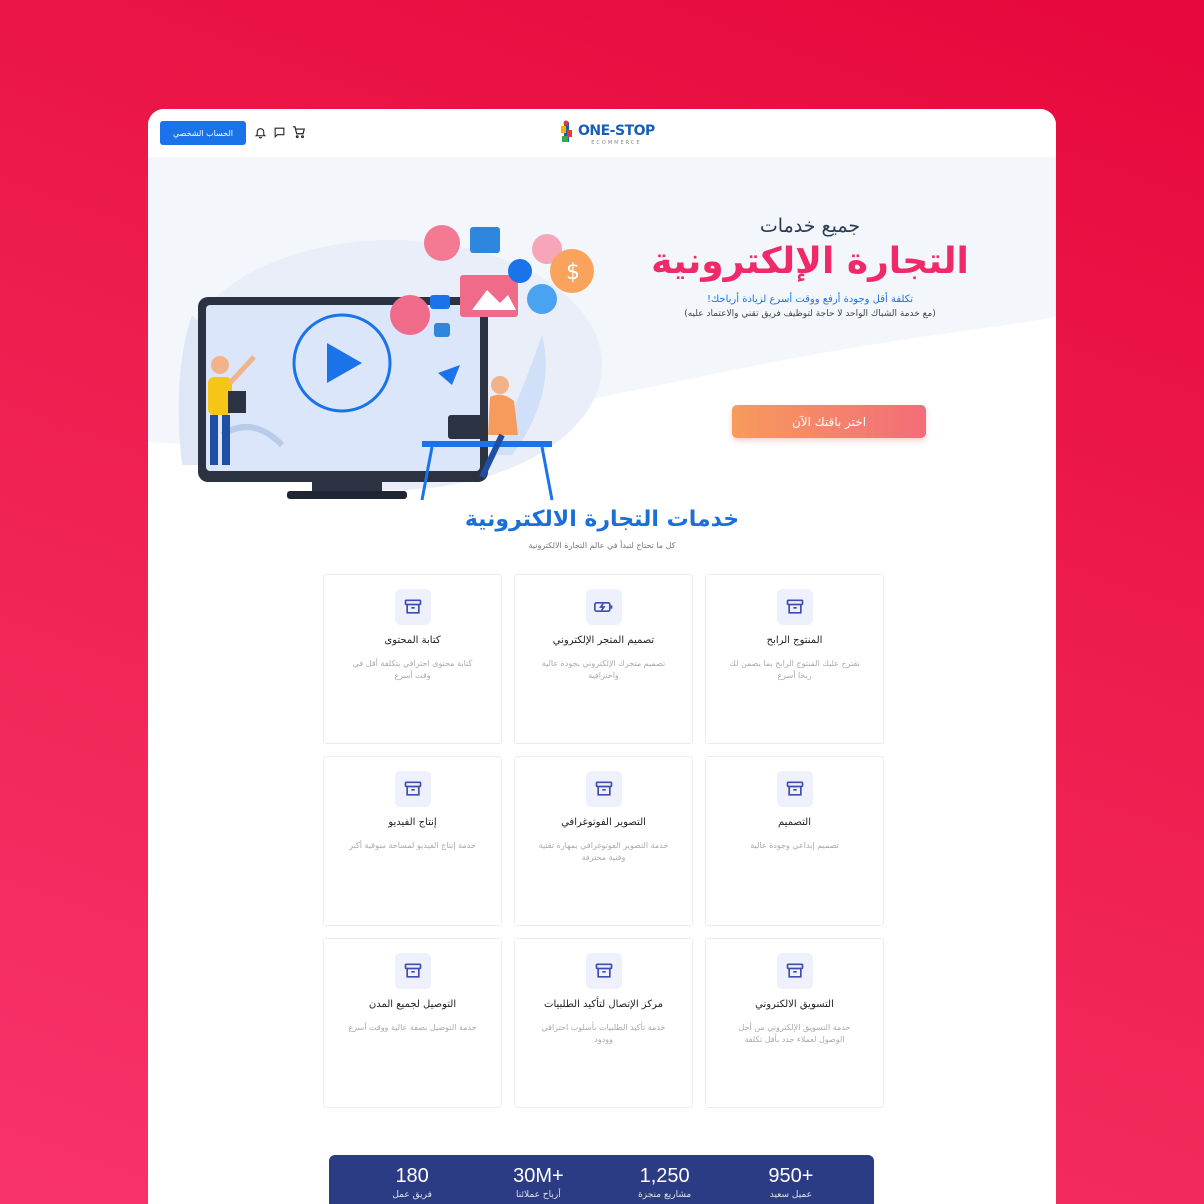 The width and height of the screenshot is (1204, 1204). What do you see at coordinates (665, 1195) in the screenshot?
I see `stat-label: مشاريع منجزة` at bounding box center [665, 1195].